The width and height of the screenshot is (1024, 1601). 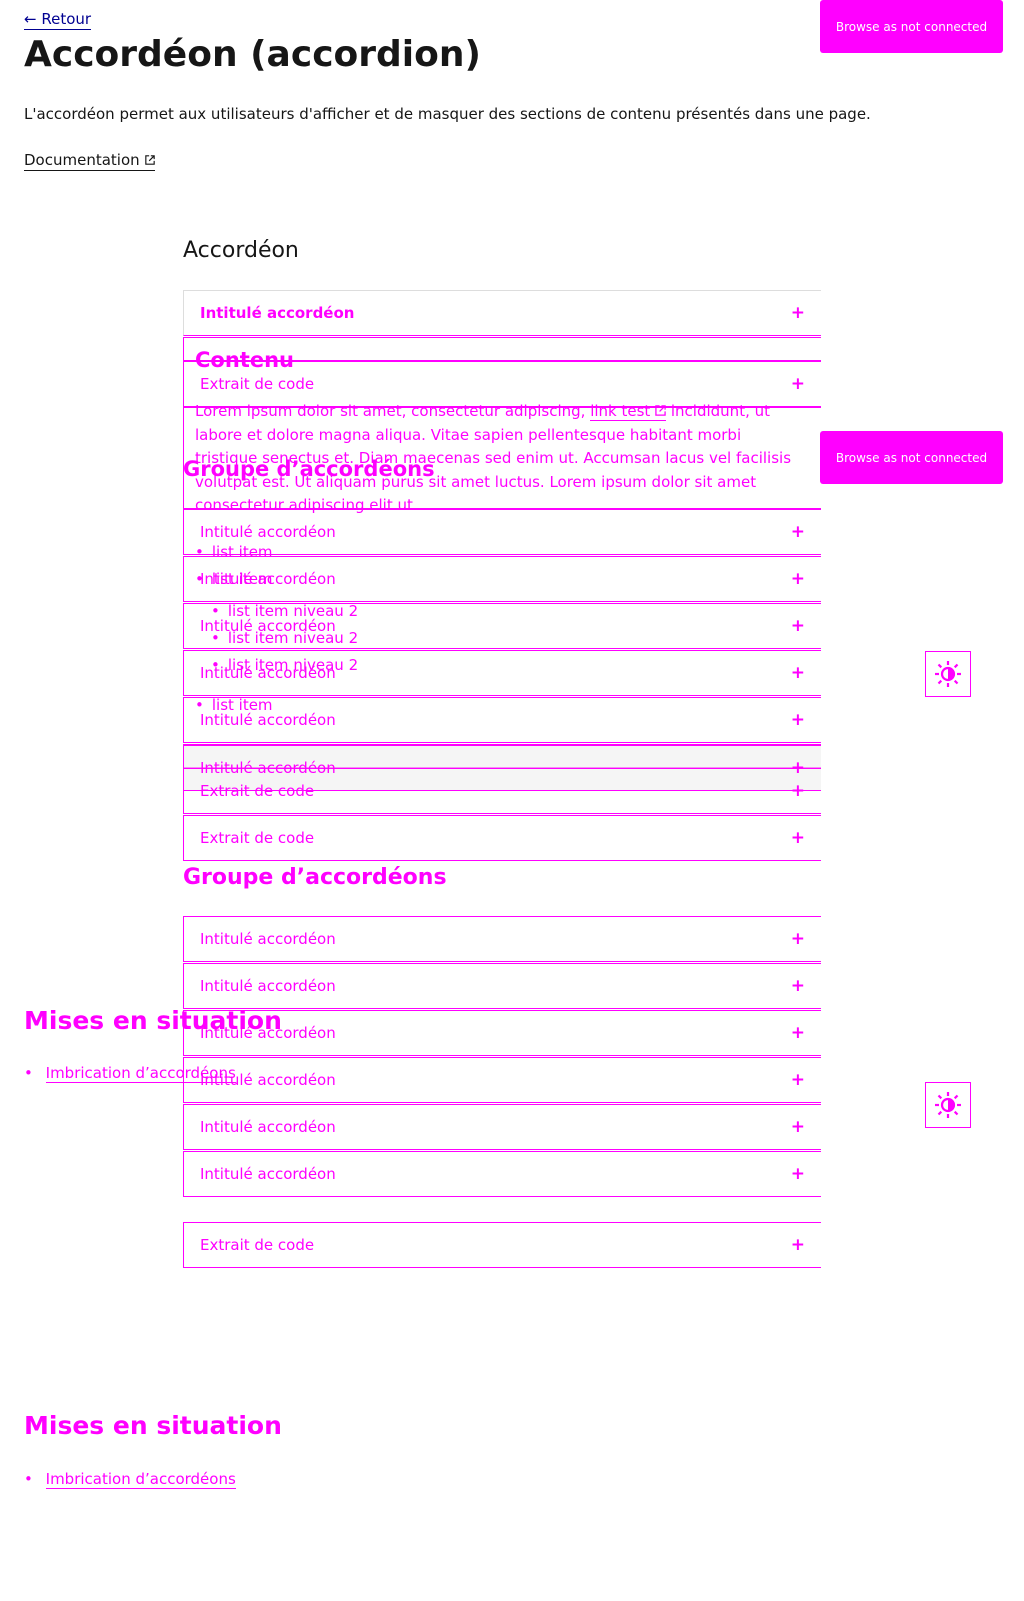 What do you see at coordinates (153, 1020) in the screenshot?
I see `situations-title-ghost: Mises en situation` at bounding box center [153, 1020].